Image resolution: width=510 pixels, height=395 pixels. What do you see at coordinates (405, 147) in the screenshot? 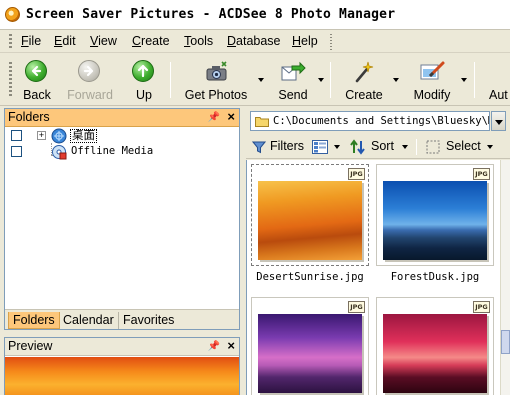
I see `sort-dropdown-arrow` at bounding box center [405, 147].